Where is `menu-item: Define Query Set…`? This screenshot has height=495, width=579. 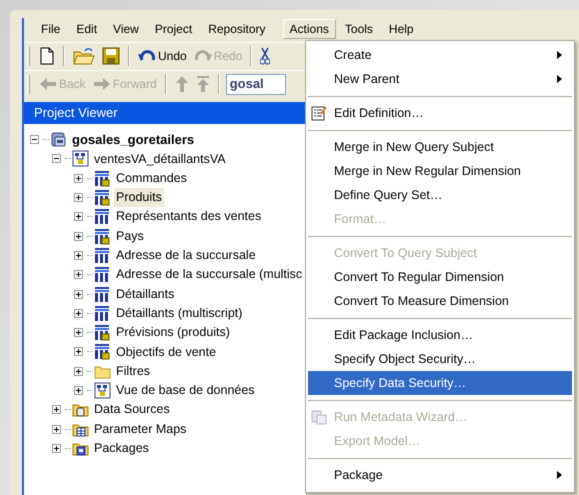 menu-item: Define Query Set… is located at coordinates (440, 195).